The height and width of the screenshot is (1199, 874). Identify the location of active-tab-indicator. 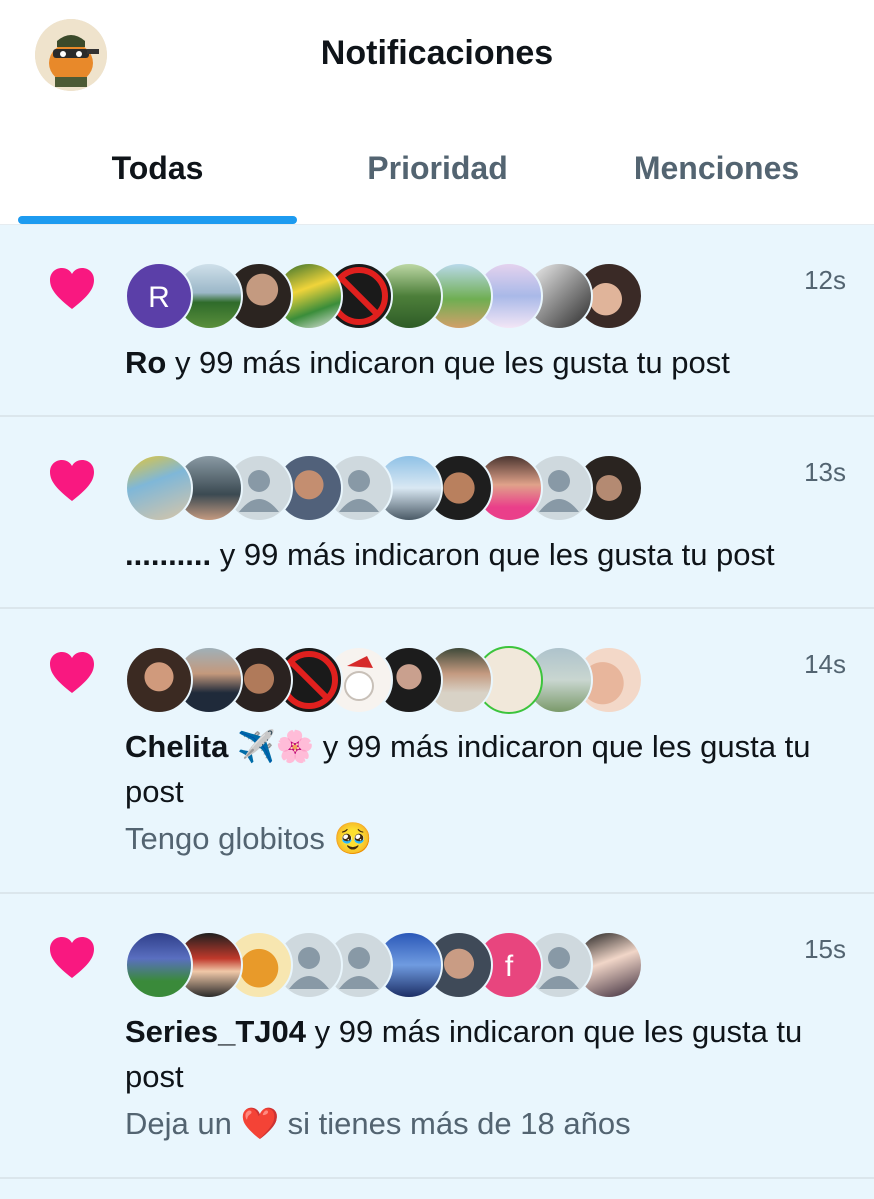
(157, 220).